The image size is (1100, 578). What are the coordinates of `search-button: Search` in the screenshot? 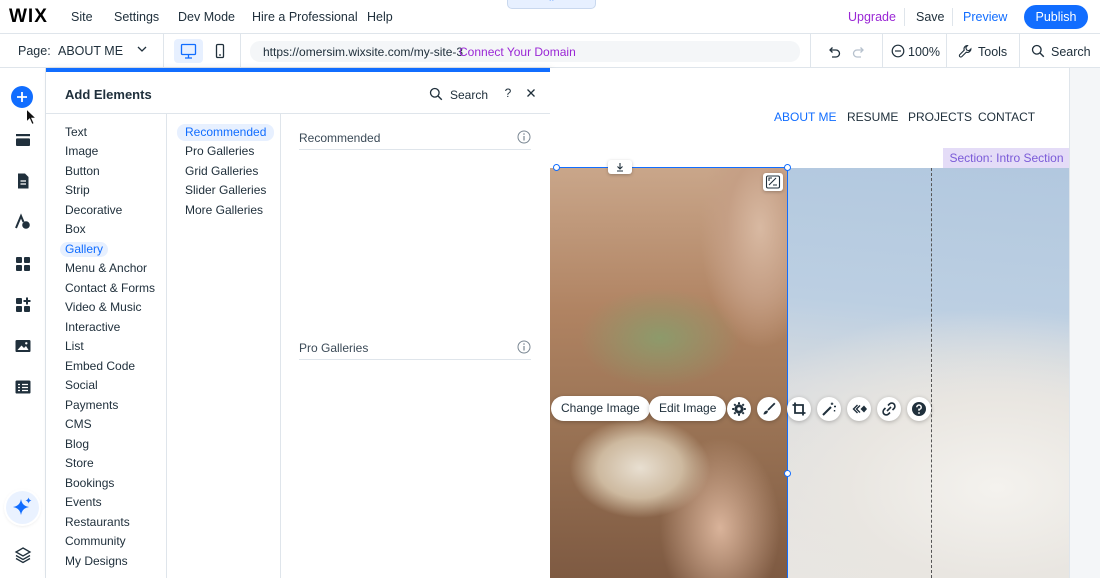 It's located at (1071, 52).